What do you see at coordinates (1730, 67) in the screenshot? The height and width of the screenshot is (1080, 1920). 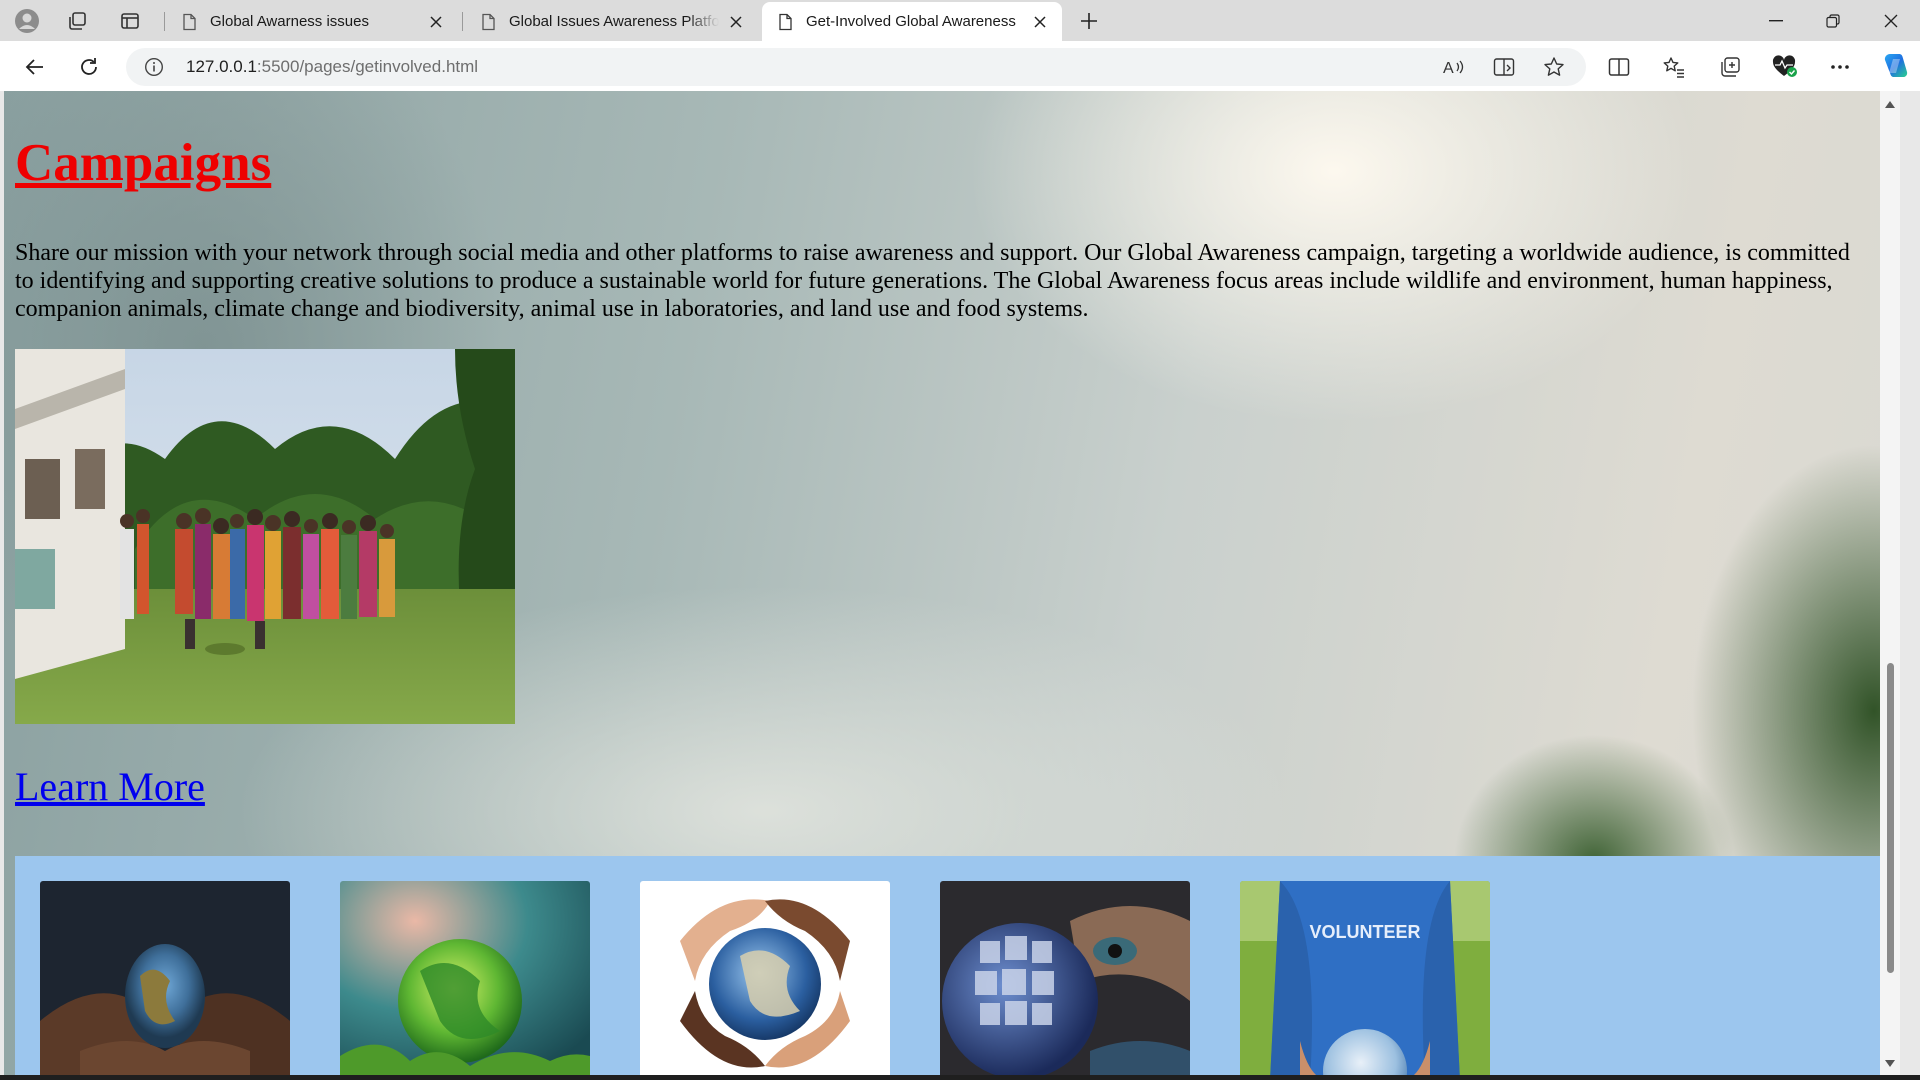 I see `collections-icon` at bounding box center [1730, 67].